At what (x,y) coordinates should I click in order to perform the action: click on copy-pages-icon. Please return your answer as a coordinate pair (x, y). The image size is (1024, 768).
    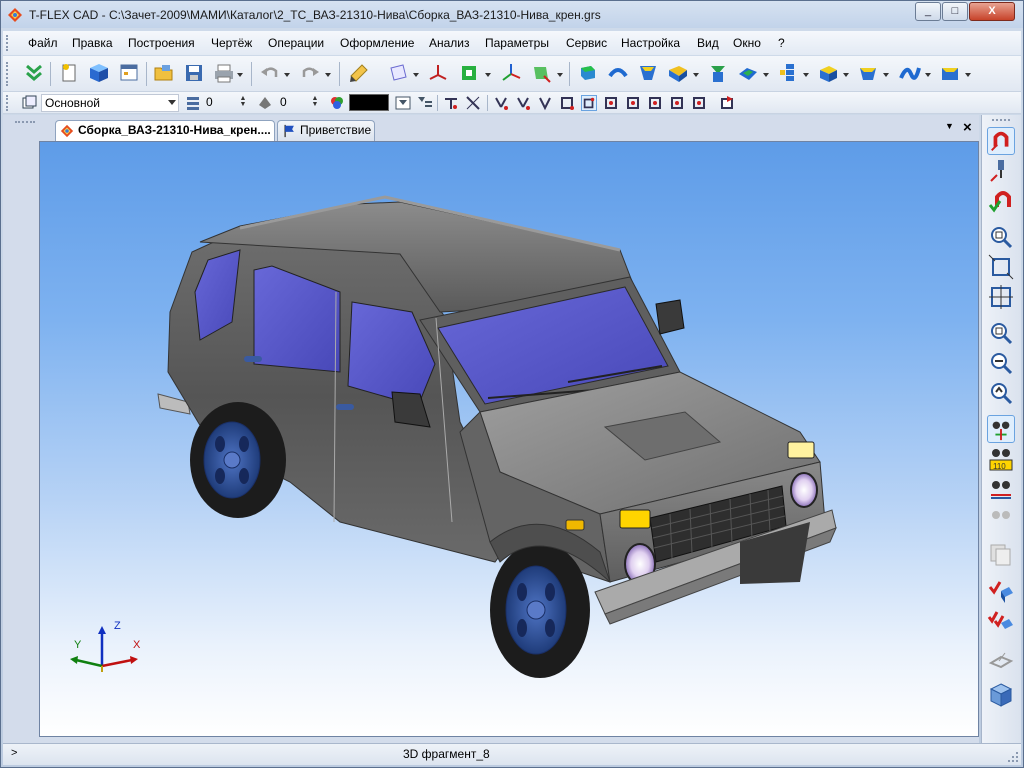
    Looking at the image, I should click on (1001, 555).